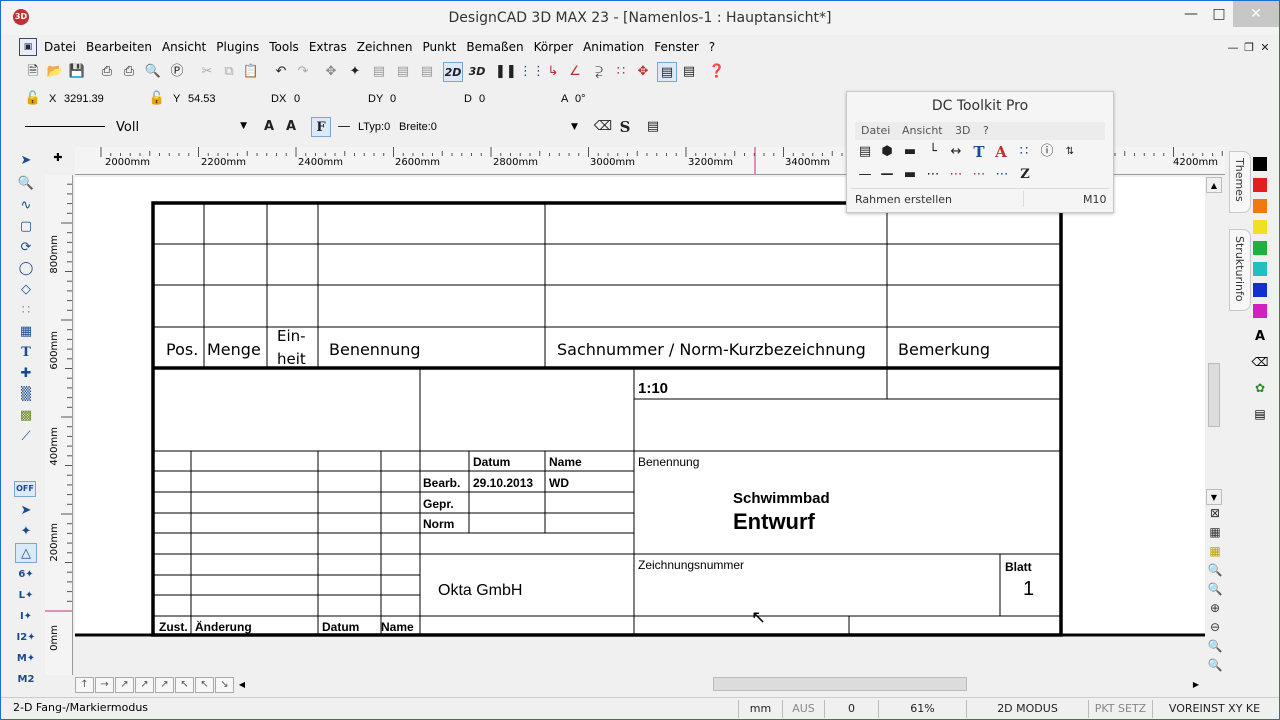  Describe the element at coordinates (1215, 627) in the screenshot. I see `zoom-out-icon: ⊖` at that location.